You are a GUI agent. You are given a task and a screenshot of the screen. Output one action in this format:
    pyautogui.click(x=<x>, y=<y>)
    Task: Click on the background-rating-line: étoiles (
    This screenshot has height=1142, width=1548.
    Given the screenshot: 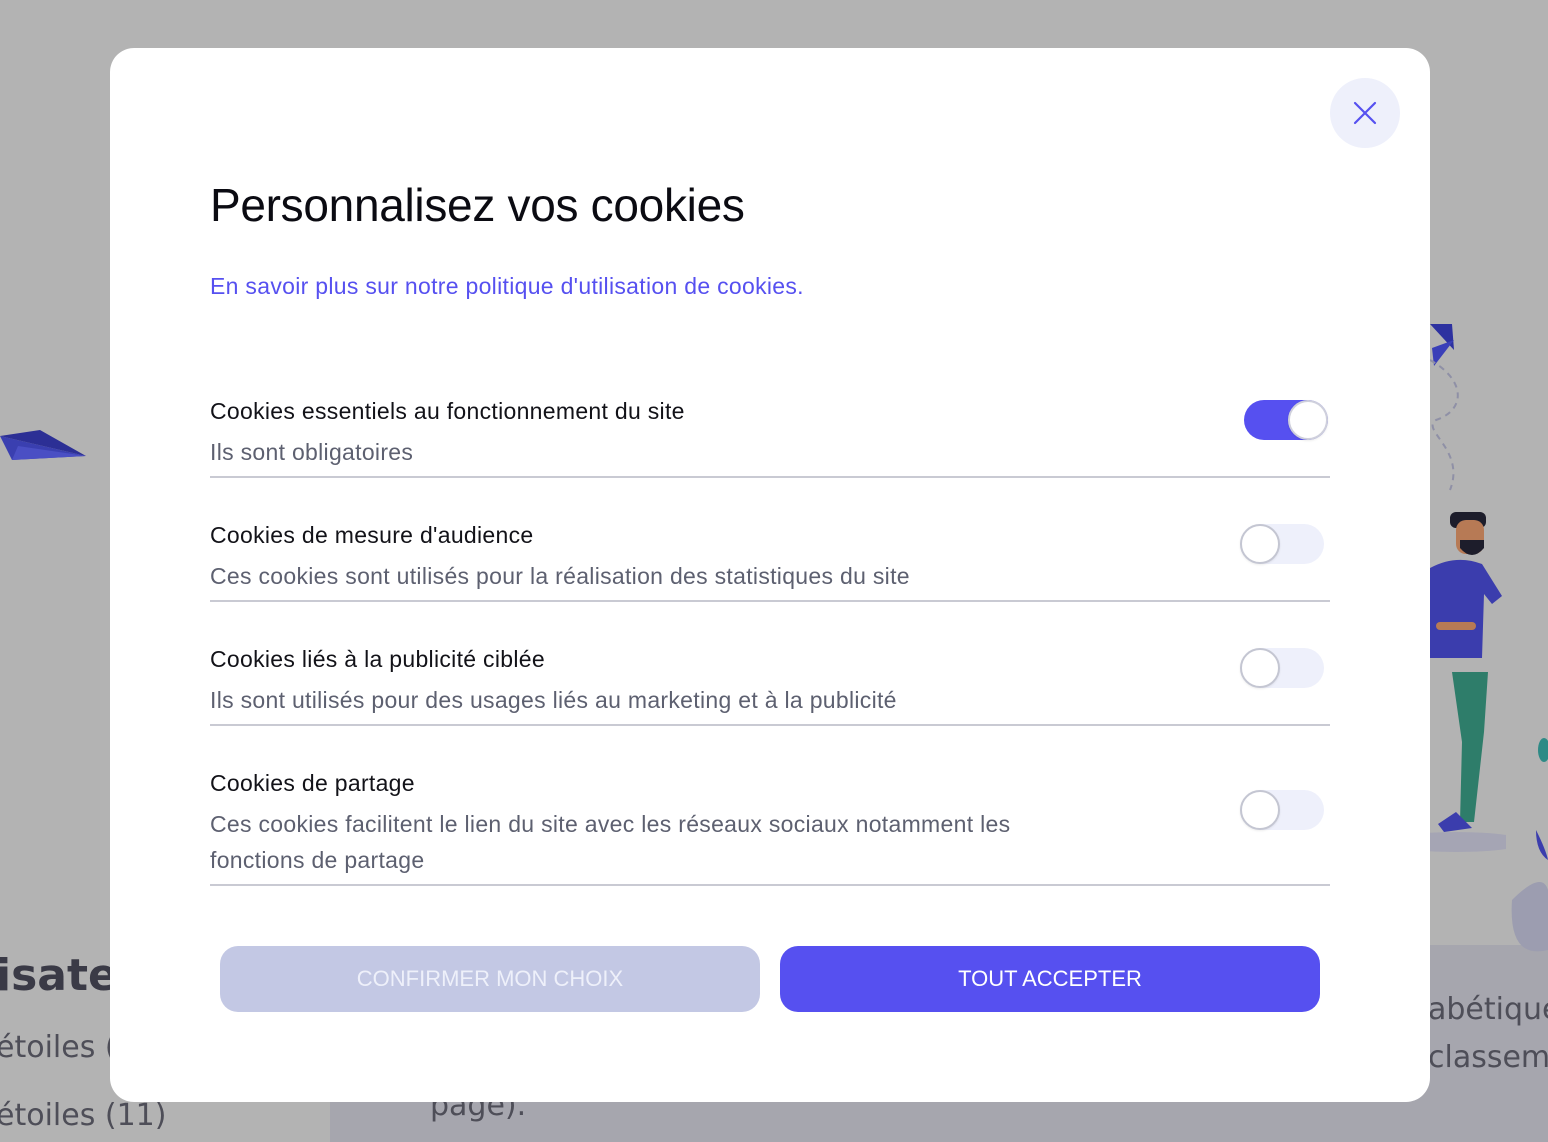 What is the action you would take?
    pyautogui.click(x=58, y=1047)
    